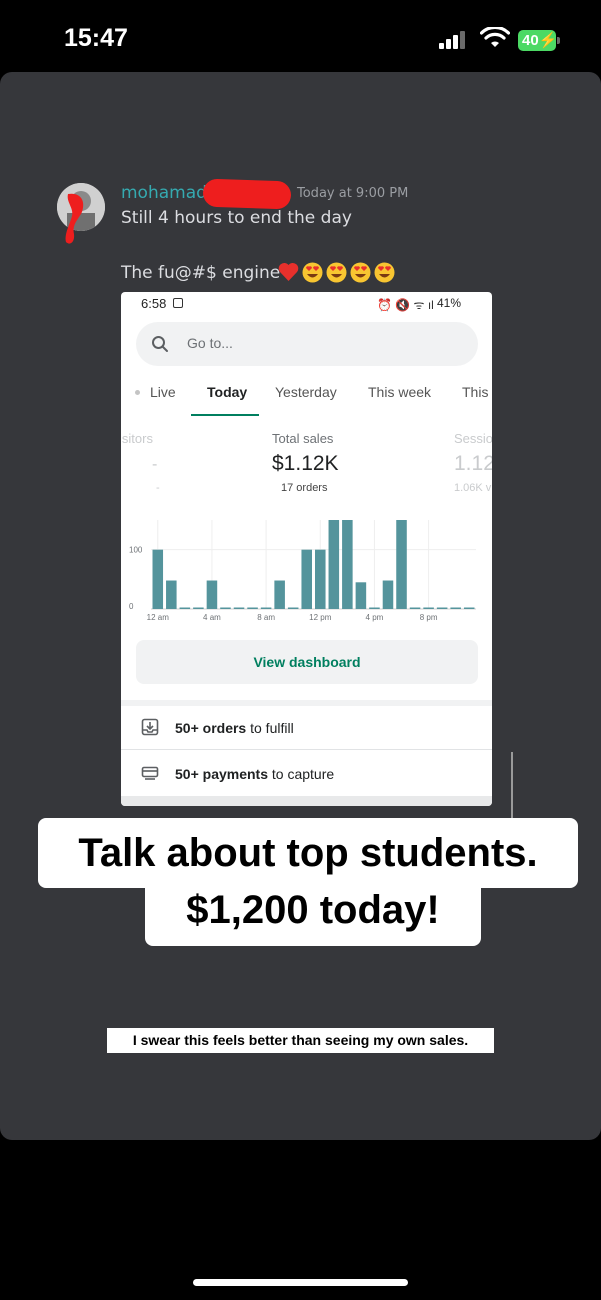  Describe the element at coordinates (475, 392) in the screenshot. I see `tab-this-month: This` at that location.